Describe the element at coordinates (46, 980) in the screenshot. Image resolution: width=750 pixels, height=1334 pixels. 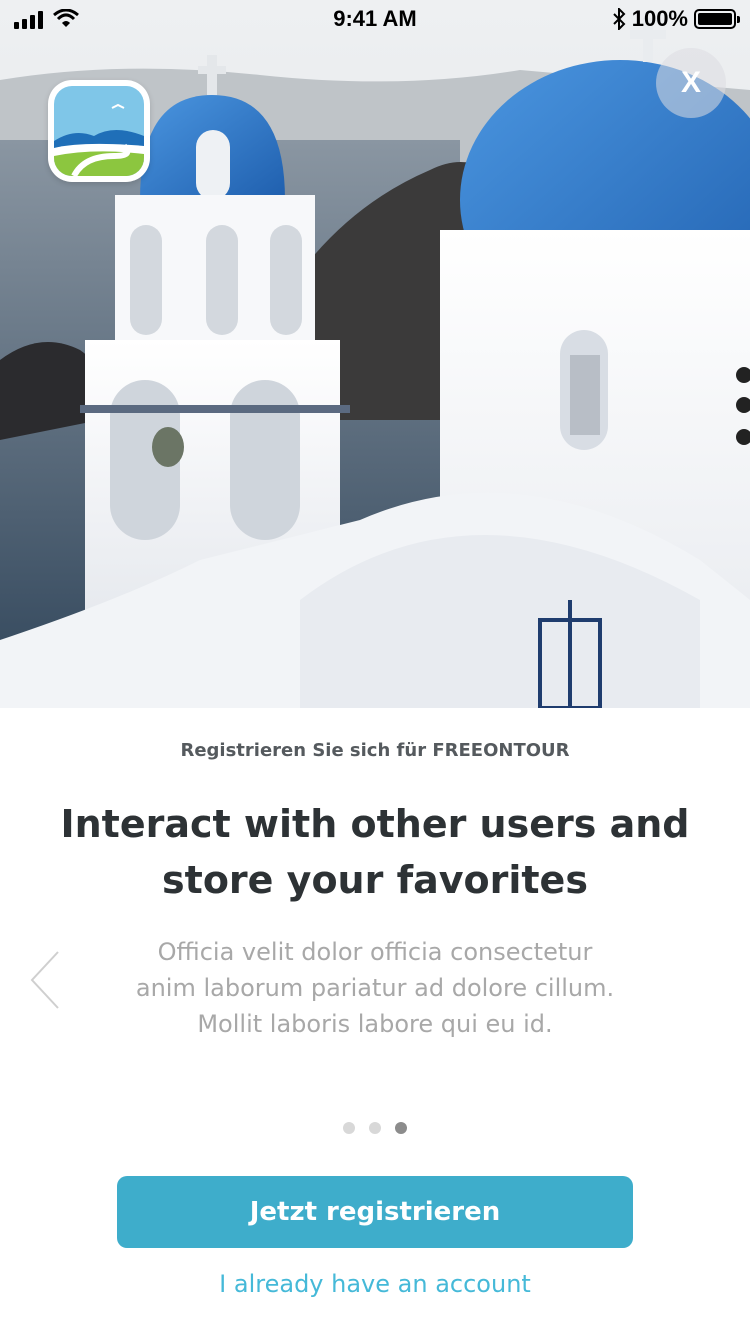
I see `chevron-left-icon` at that location.